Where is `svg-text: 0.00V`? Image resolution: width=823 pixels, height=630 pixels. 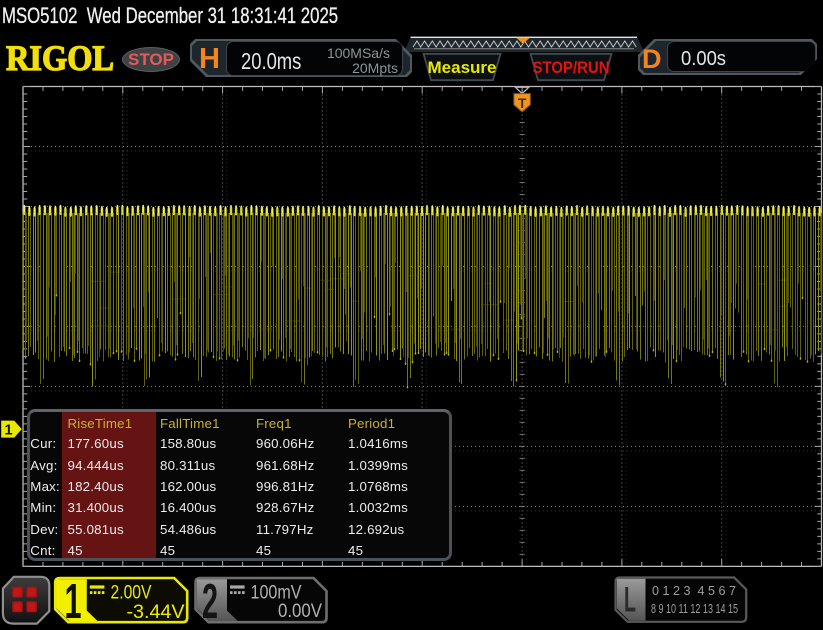 svg-text: 0.00V is located at coordinates (300, 611).